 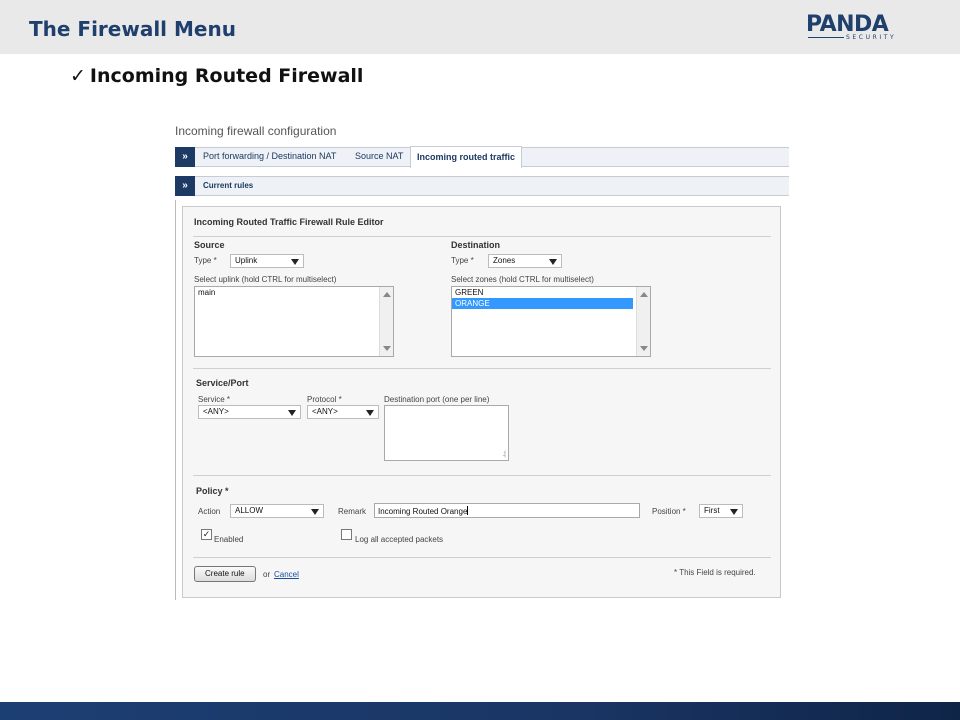 What do you see at coordinates (324, 399) in the screenshot?
I see `protocol-label: Protocol *` at bounding box center [324, 399].